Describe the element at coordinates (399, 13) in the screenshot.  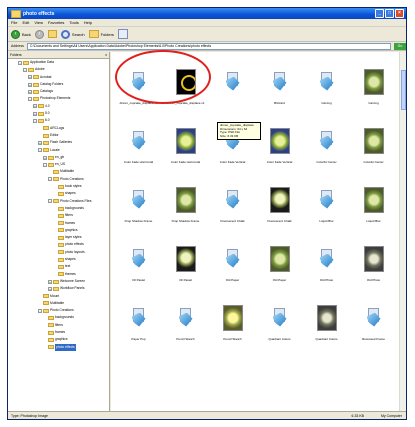
I see `close-button: ×` at that location.